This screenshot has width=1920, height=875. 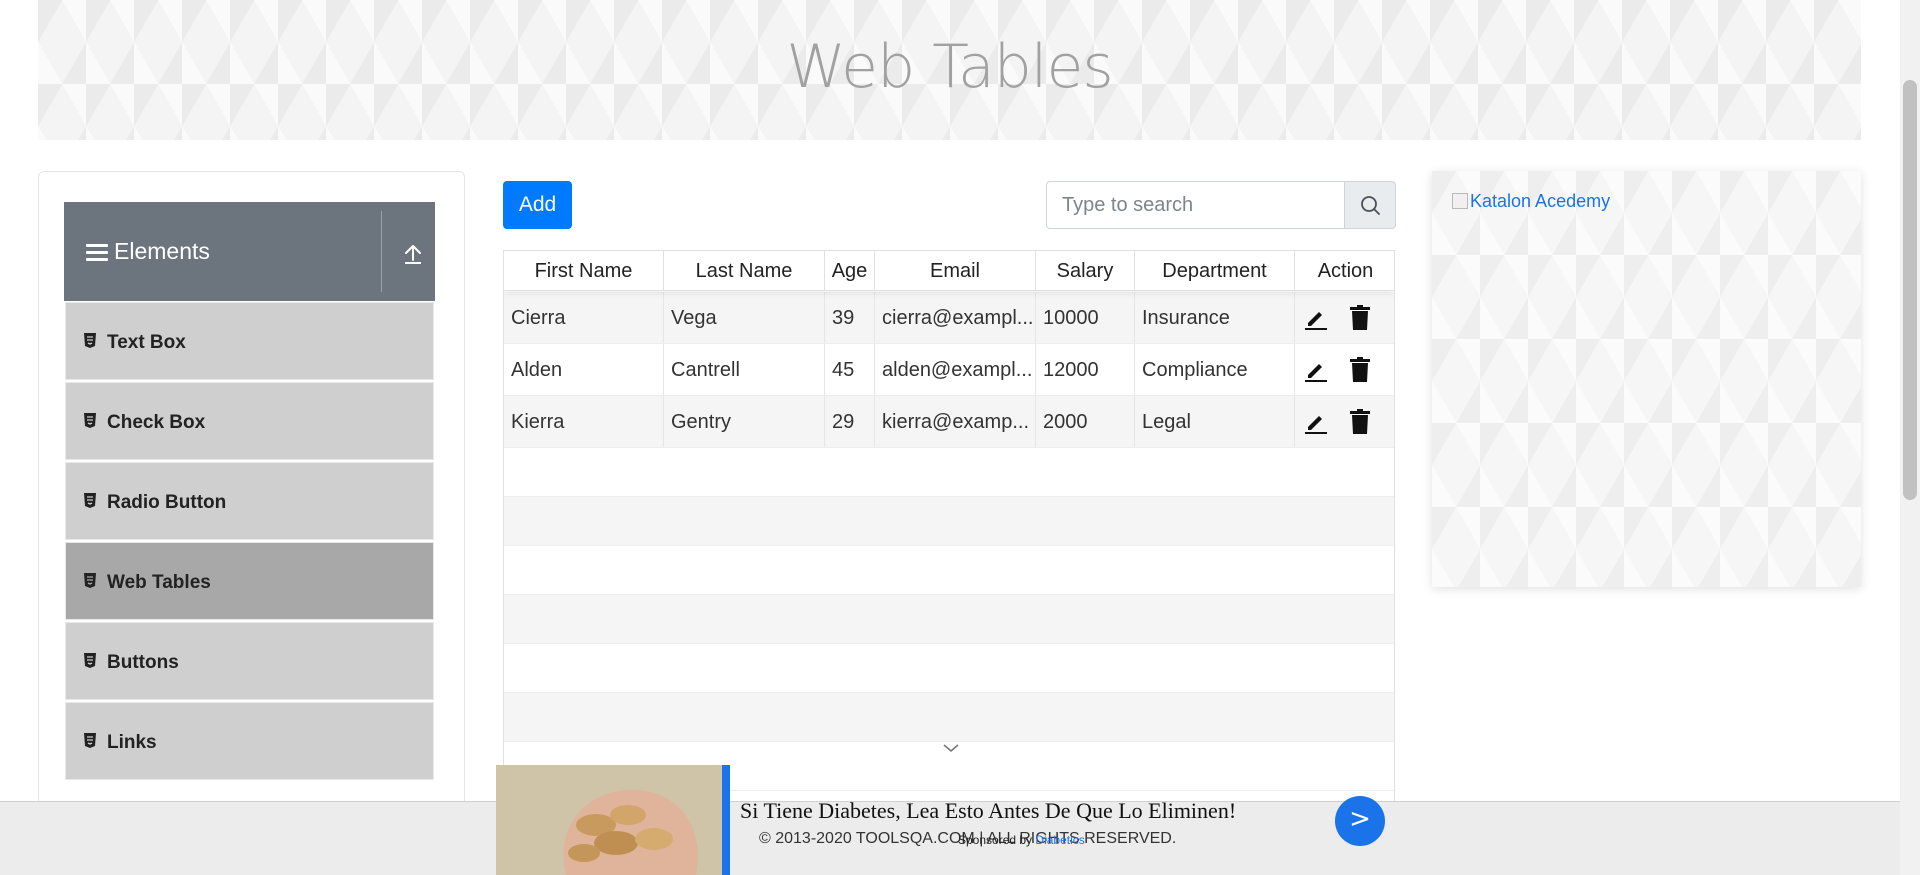 I want to click on search-button, so click(x=1370, y=205).